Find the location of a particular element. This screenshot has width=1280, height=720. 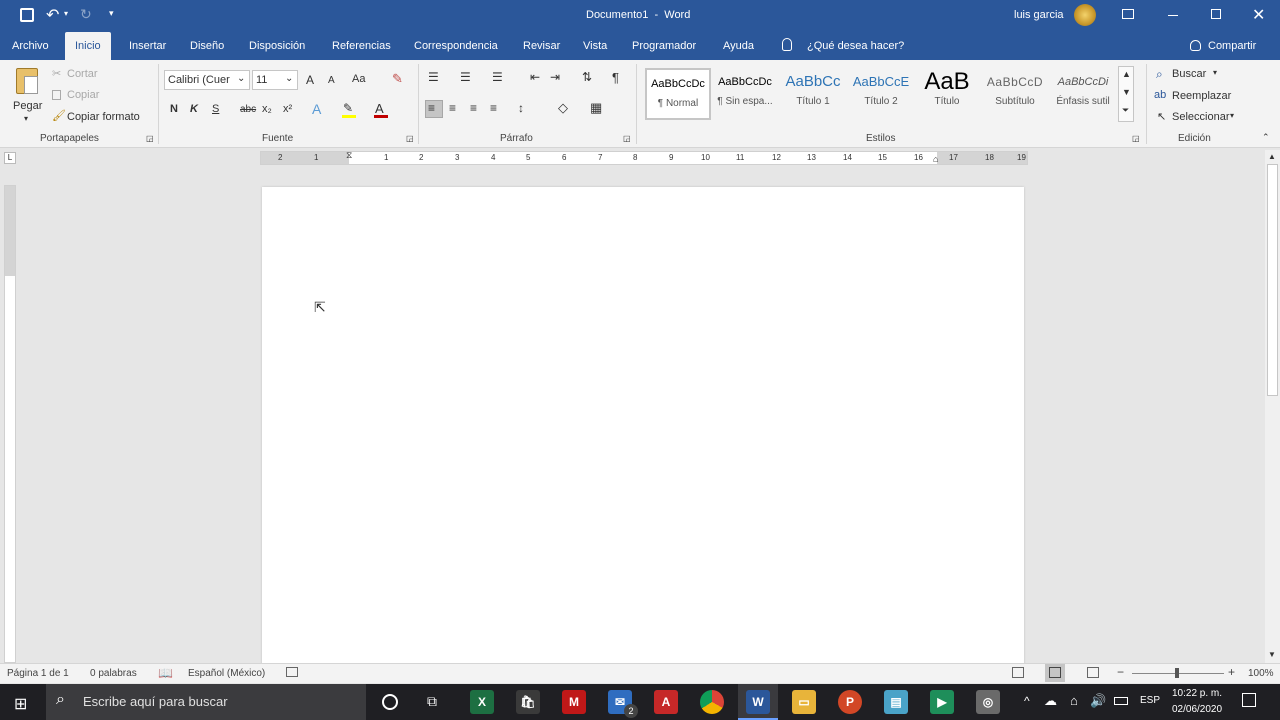

proofing-icon: 📖 is located at coordinates (165, 673).